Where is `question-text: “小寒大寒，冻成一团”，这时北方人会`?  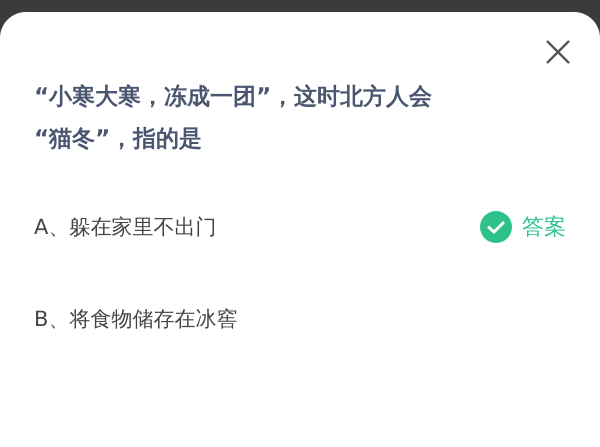 question-text: “小寒大寒，冻成一团”，这时北方人会 is located at coordinates (233, 97).